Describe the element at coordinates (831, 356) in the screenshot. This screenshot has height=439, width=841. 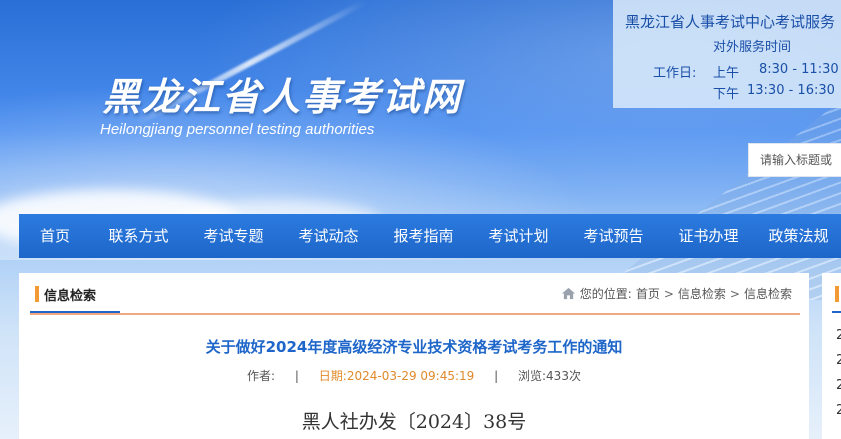
I see `side-panel: 2 2 2 2` at that location.